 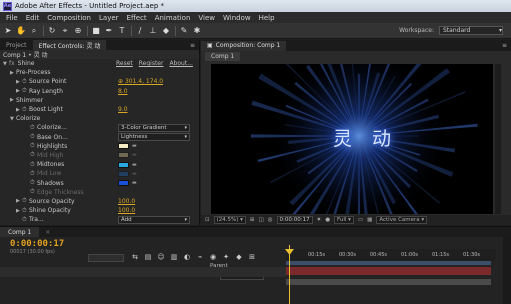 What do you see at coordinates (153, 31) in the screenshot?
I see `clone-stamp-tool-icon: ⊥` at bounding box center [153, 31].